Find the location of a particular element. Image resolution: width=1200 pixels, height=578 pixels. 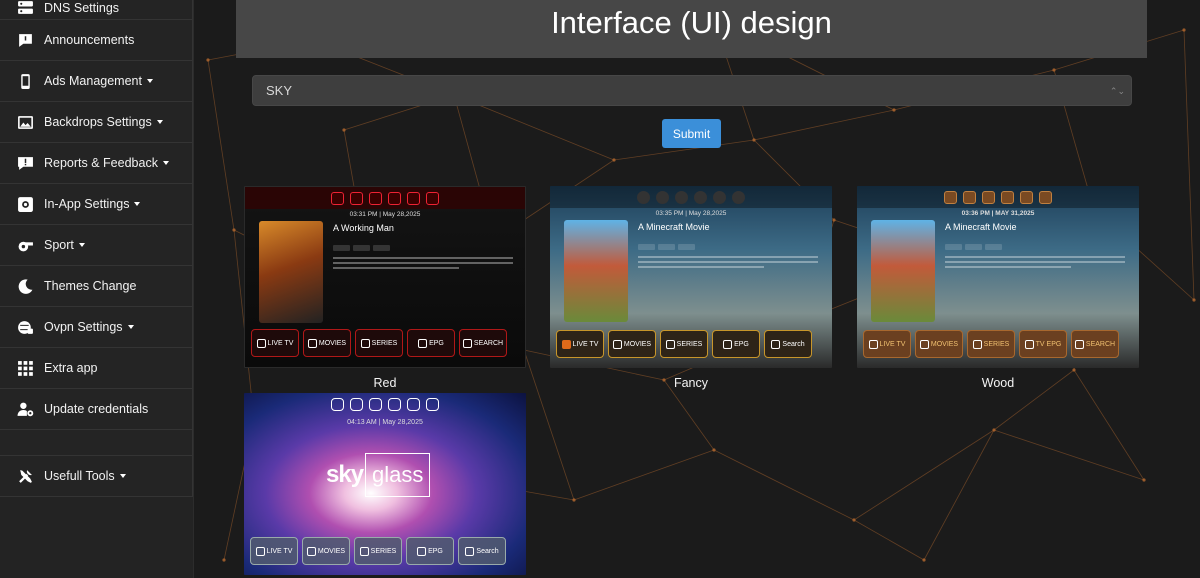

tools-icon is located at coordinates (25, 476).